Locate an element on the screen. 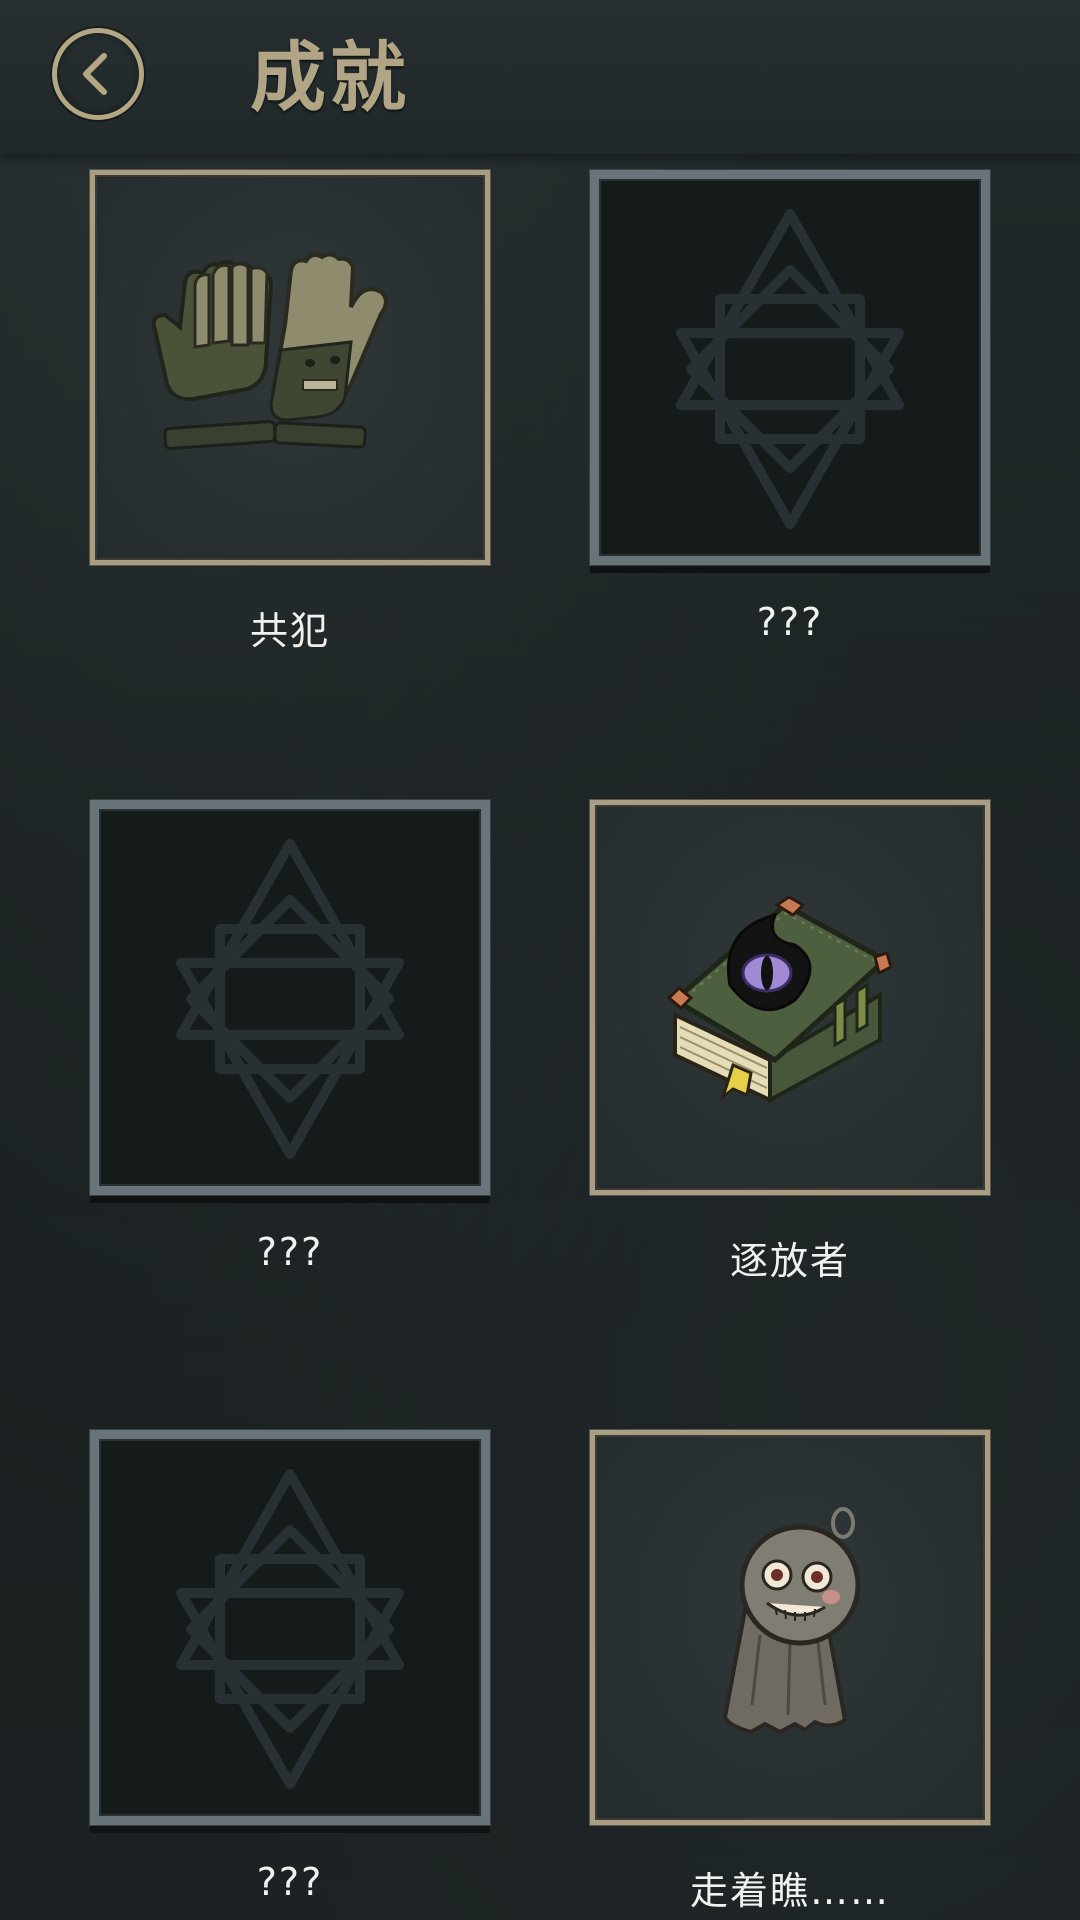 Image resolution: width=1080 pixels, height=1920 pixels. gloves-icon is located at coordinates (269, 351).